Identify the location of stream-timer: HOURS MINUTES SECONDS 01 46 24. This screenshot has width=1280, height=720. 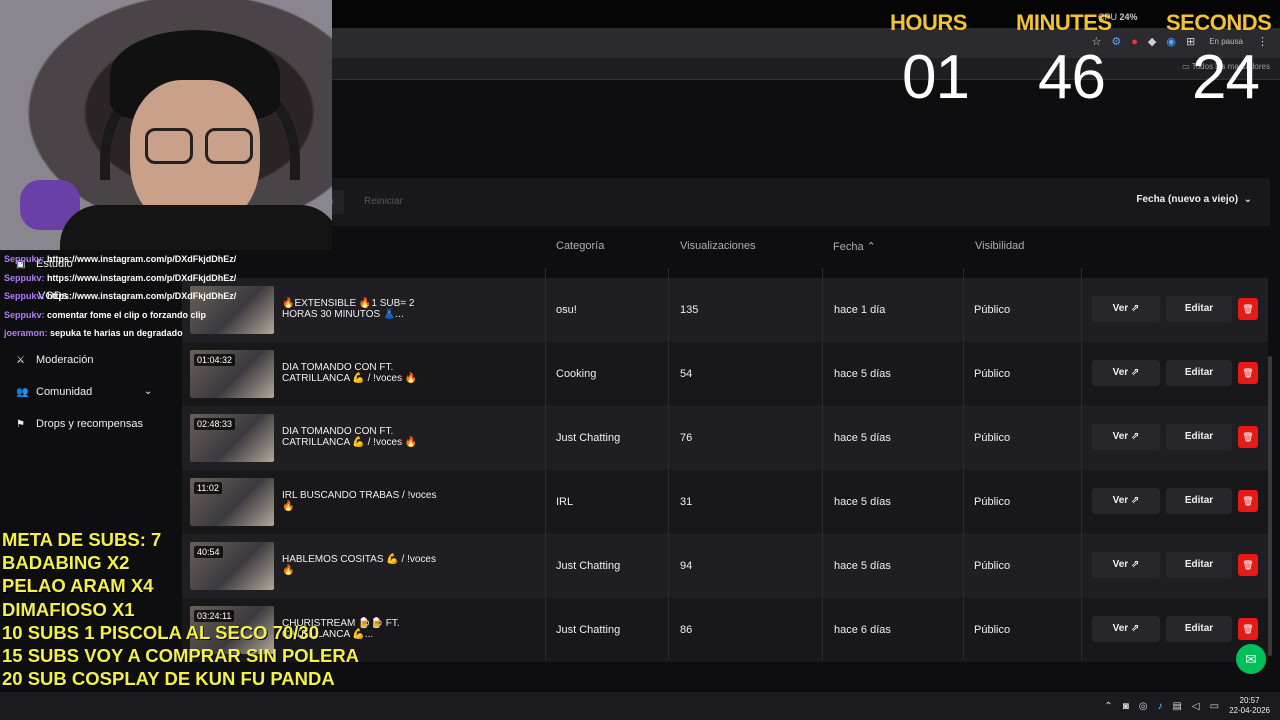
(1076, 59).